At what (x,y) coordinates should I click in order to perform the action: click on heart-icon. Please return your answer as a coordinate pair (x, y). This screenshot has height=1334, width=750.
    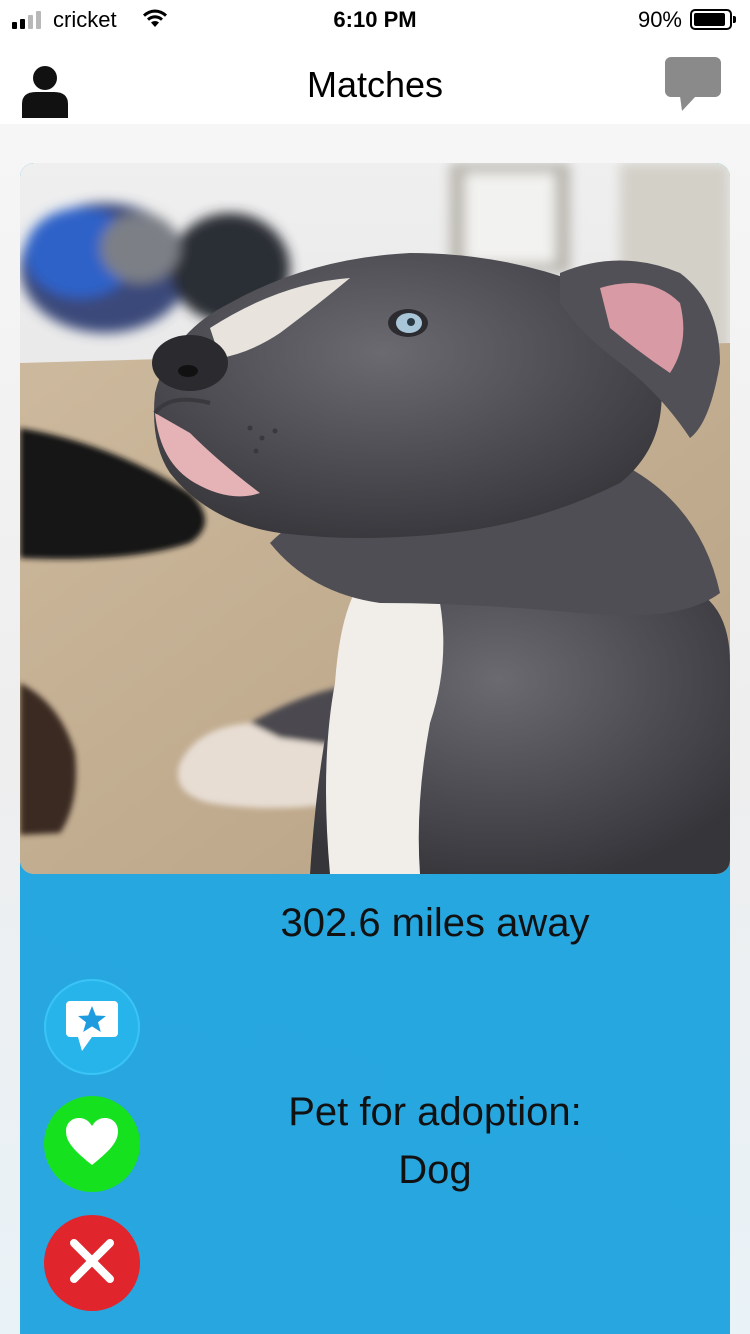
    Looking at the image, I should click on (92, 1144).